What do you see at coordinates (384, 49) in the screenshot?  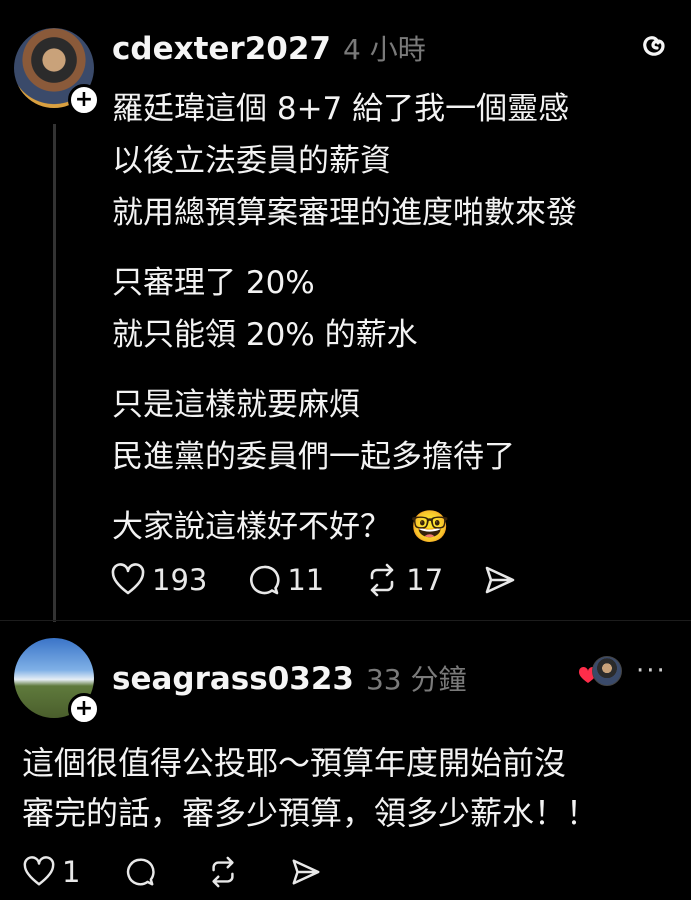 I see `post-timestamp: 4 小時` at bounding box center [384, 49].